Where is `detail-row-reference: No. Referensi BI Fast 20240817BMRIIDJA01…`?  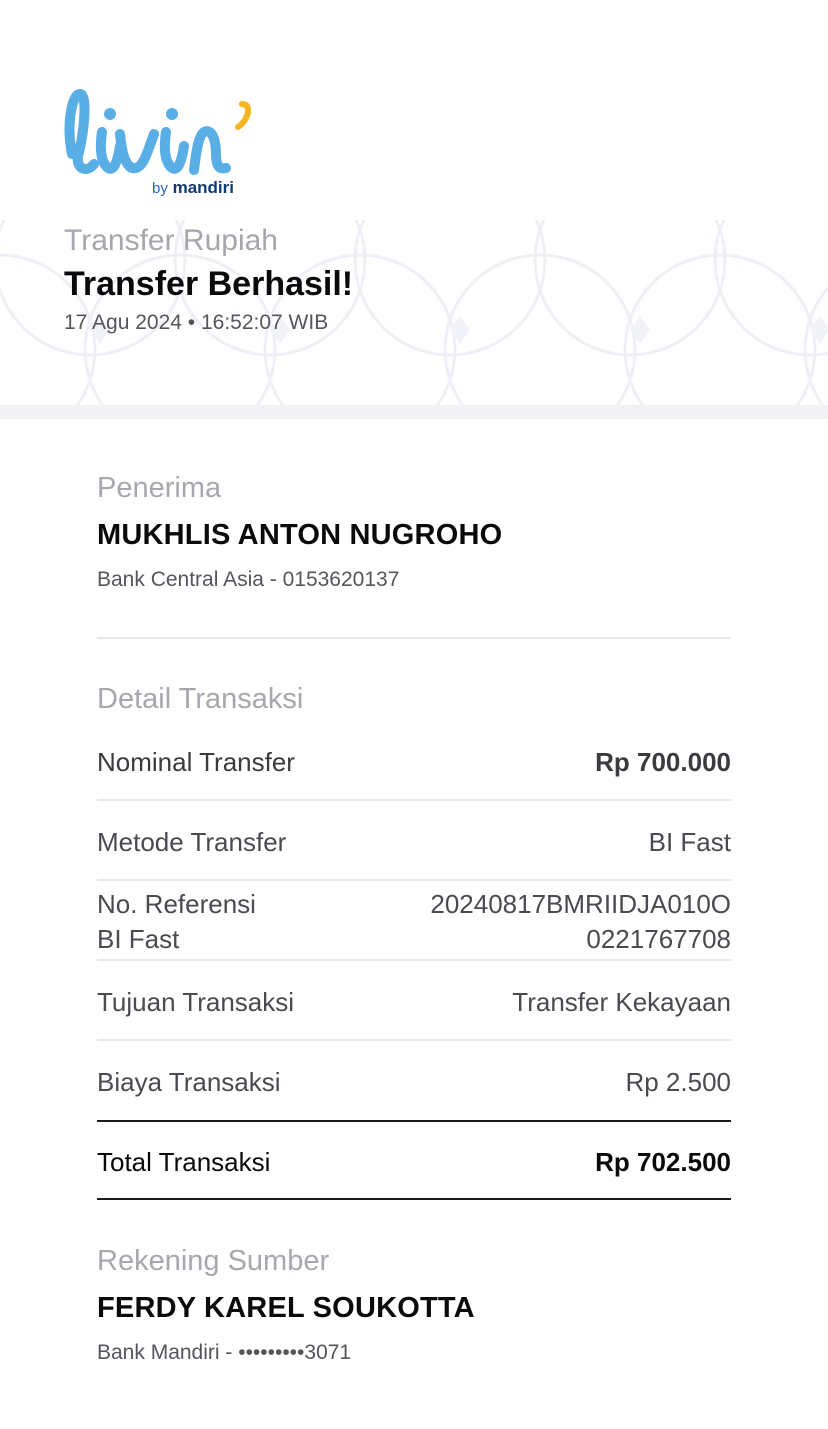 detail-row-reference: No. Referensi BI Fast 20240817BMRIIDJA01… is located at coordinates (414, 922).